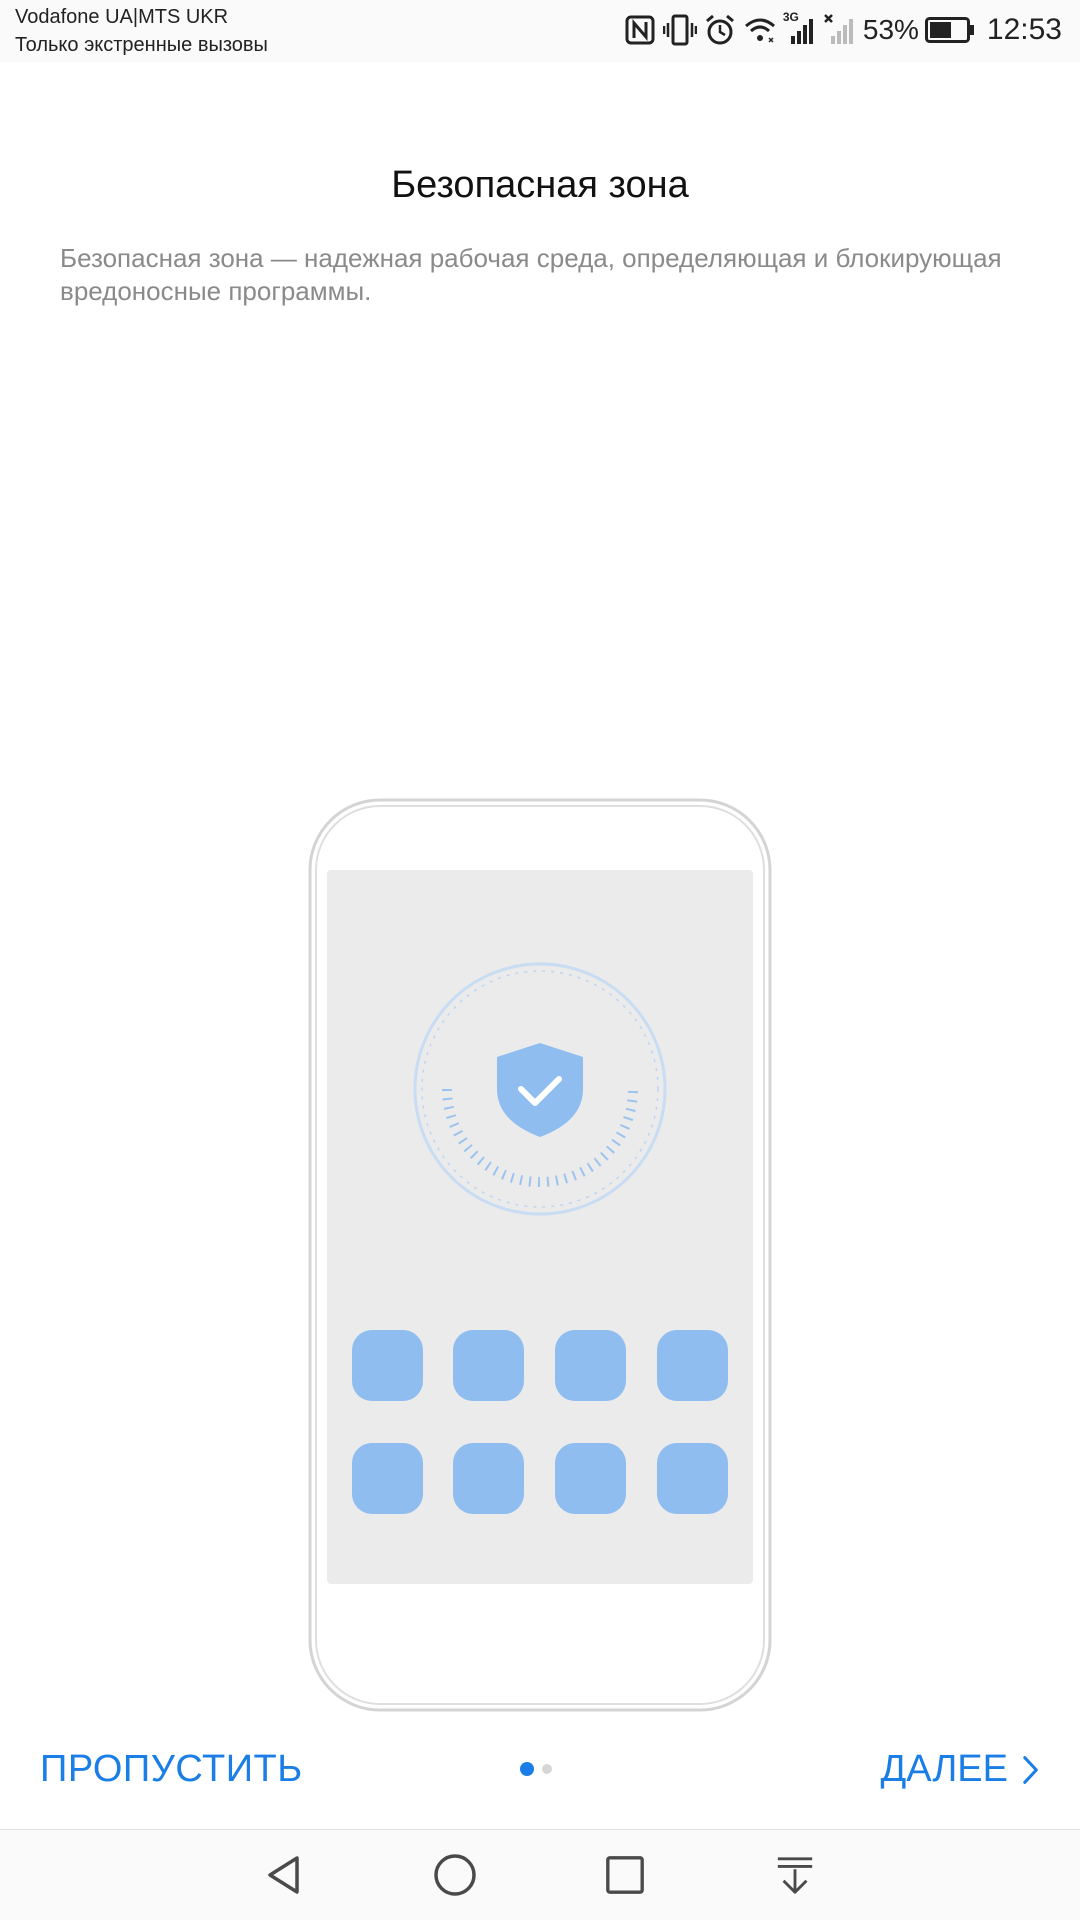  I want to click on recents-icon, so click(625, 1875).